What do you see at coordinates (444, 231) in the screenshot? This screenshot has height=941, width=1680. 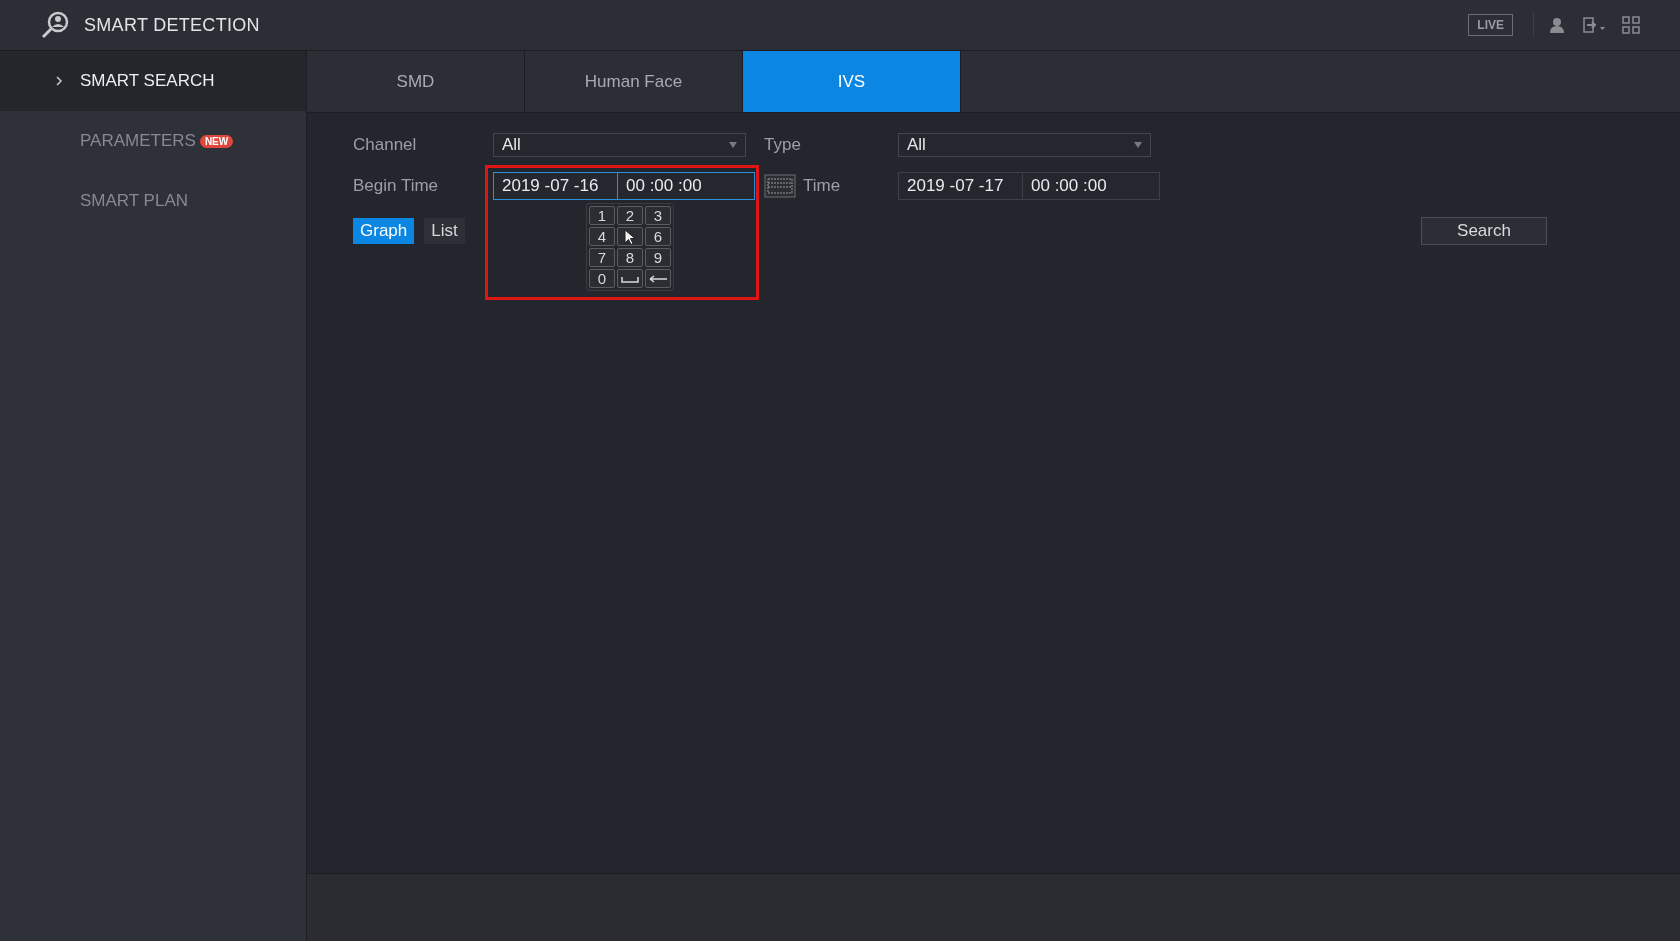 I see `view-mode-button: List` at bounding box center [444, 231].